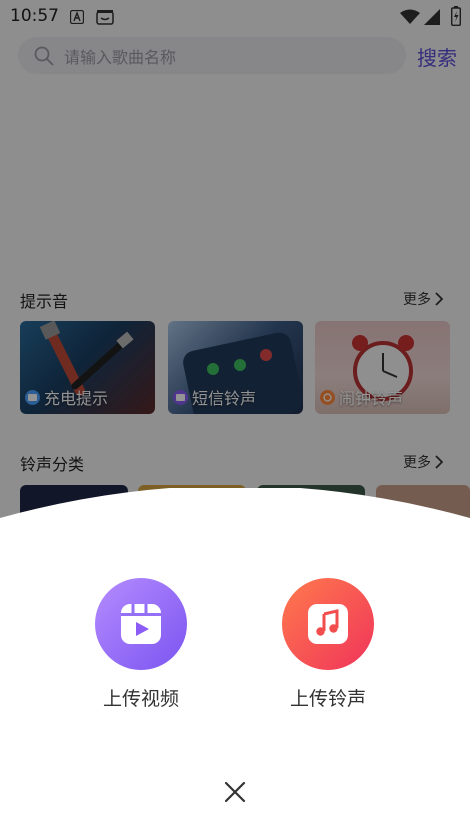 The width and height of the screenshot is (470, 835). I want to click on upload-video-label: 上传视频, so click(140, 699).